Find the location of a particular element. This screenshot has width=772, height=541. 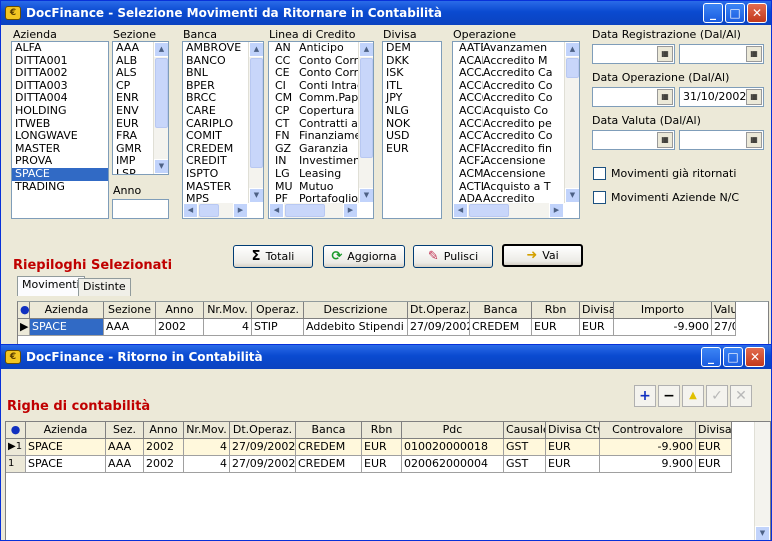

indicator-icon: ● is located at coordinates (16, 430).